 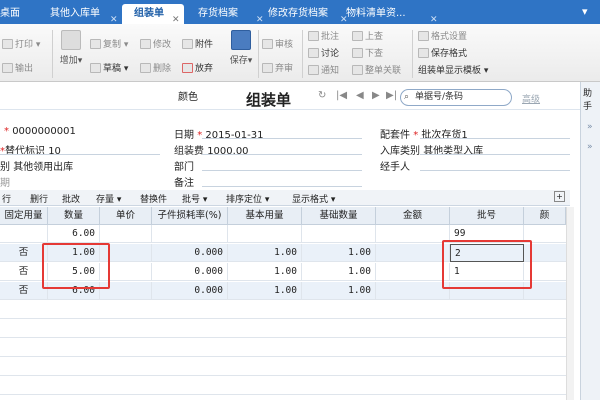 What do you see at coordinates (487, 216) in the screenshot?
I see `column-header-lot: 批号` at bounding box center [487, 216].